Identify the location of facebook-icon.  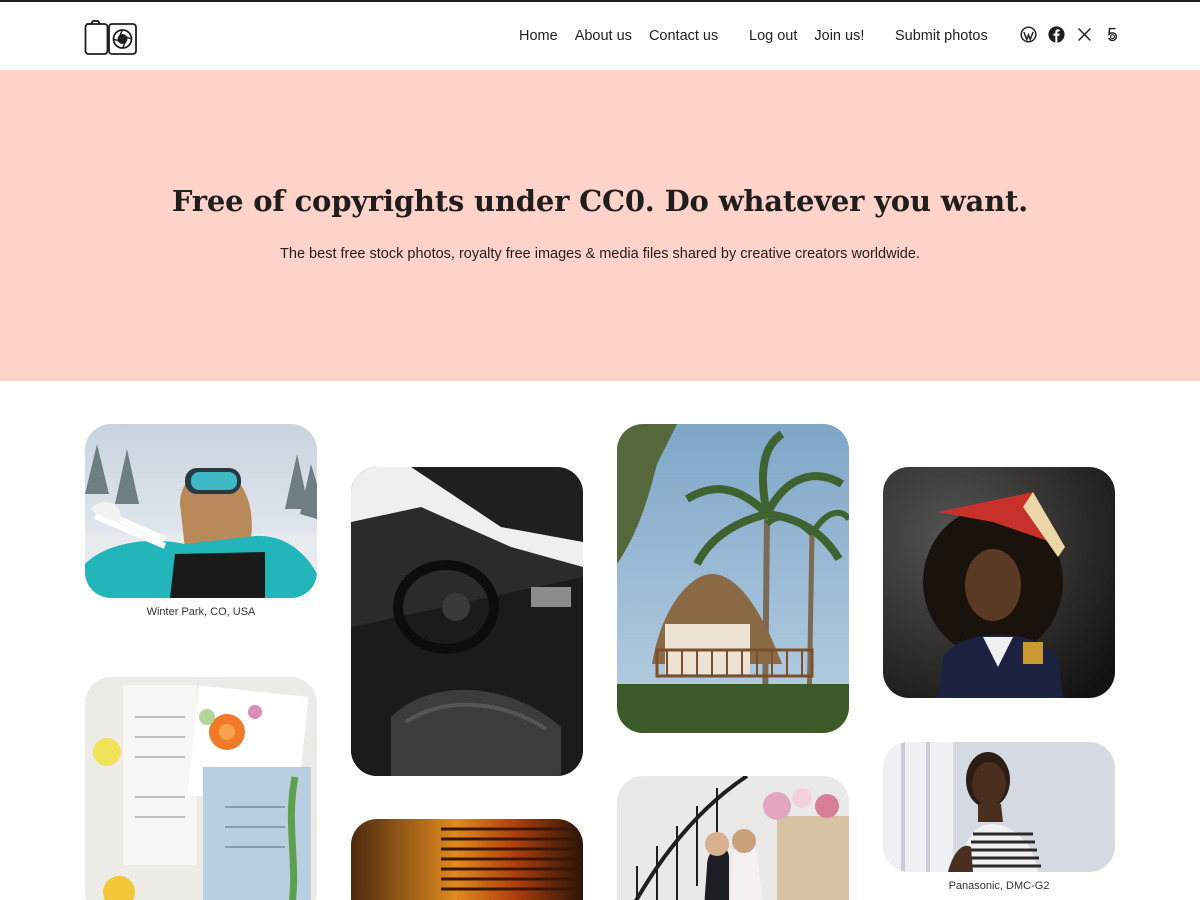
(1056, 34).